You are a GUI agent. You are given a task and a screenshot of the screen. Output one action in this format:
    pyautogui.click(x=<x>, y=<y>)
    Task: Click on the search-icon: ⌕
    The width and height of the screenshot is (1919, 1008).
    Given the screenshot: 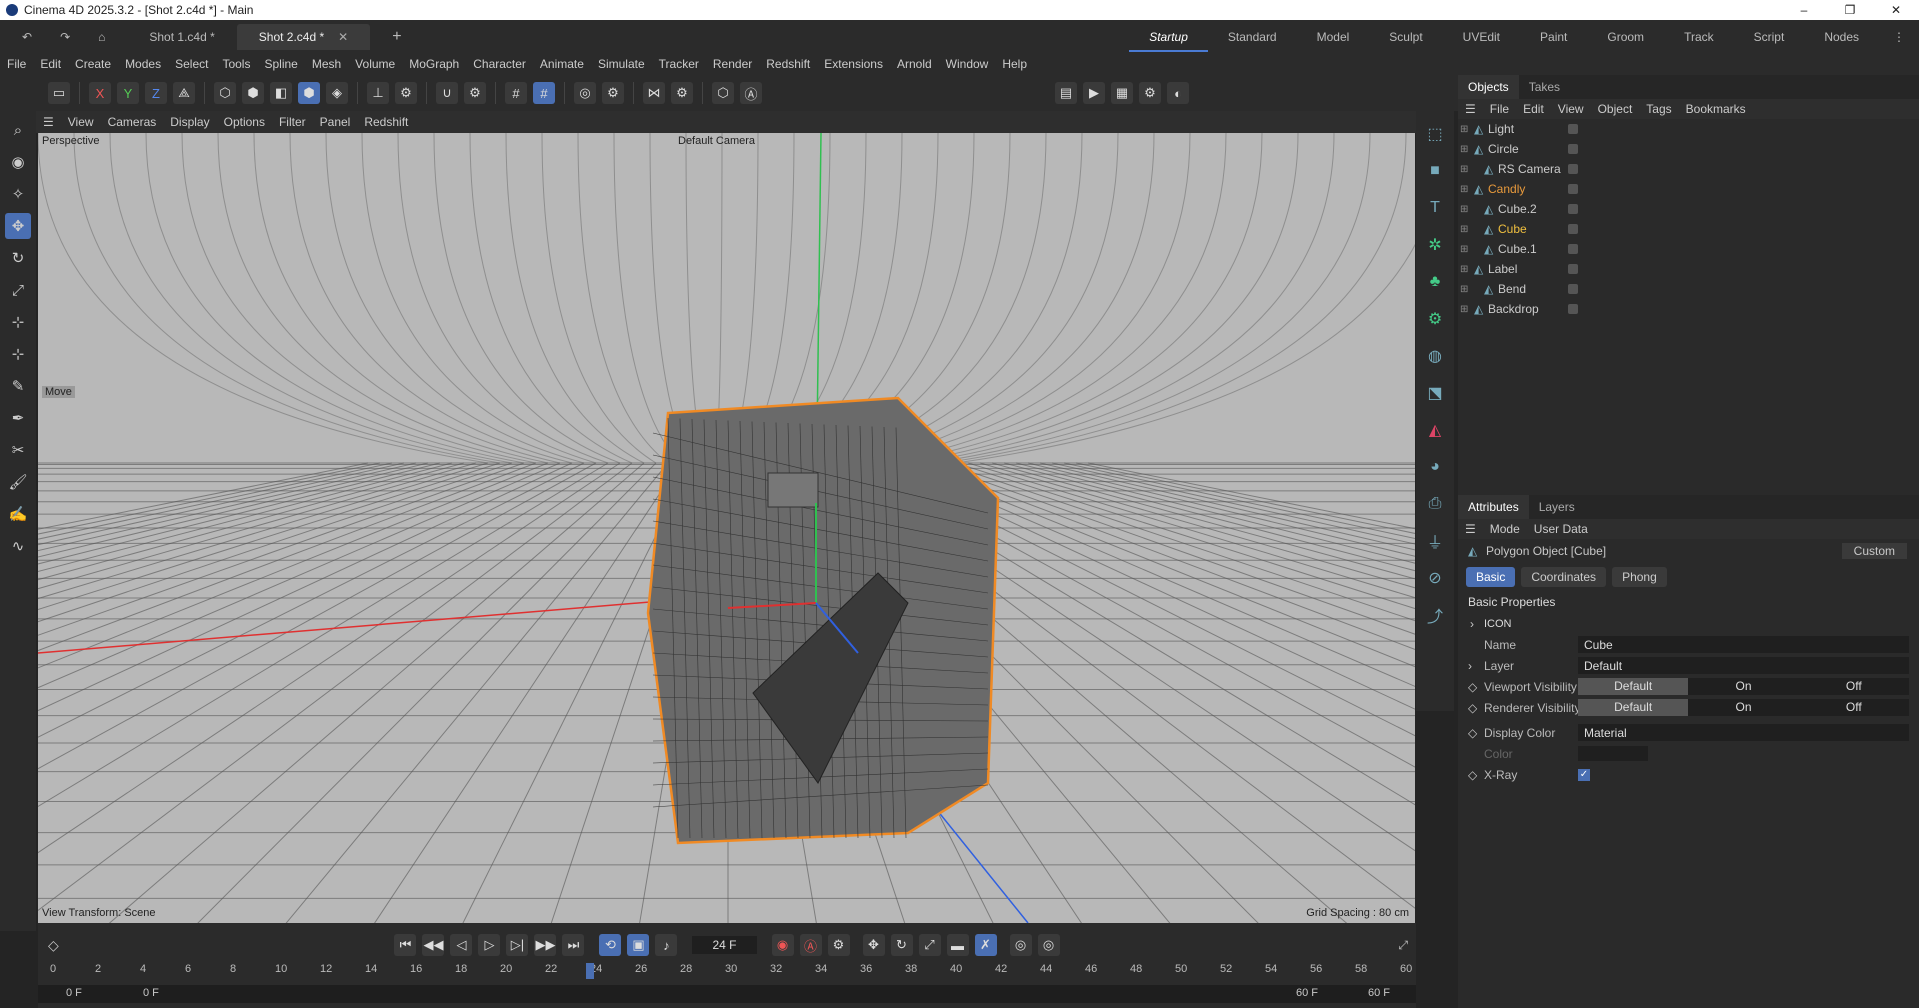 What is the action you would take?
    pyautogui.click(x=18, y=130)
    